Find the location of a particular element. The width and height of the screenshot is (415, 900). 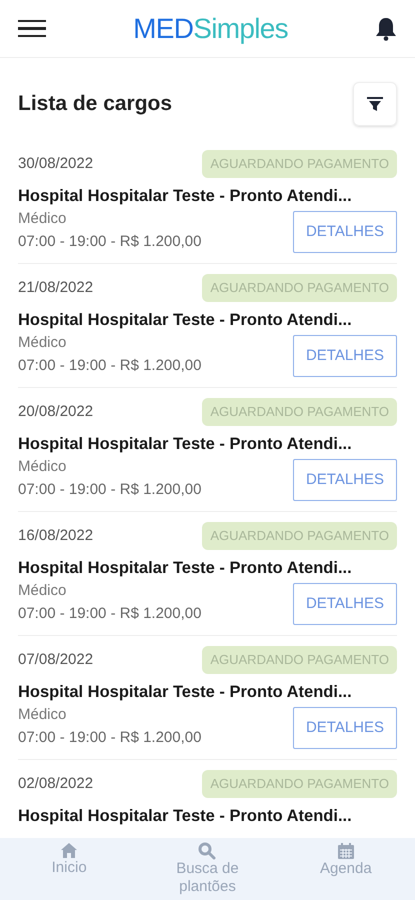

shift-date: 07/08/2022 is located at coordinates (56, 660).